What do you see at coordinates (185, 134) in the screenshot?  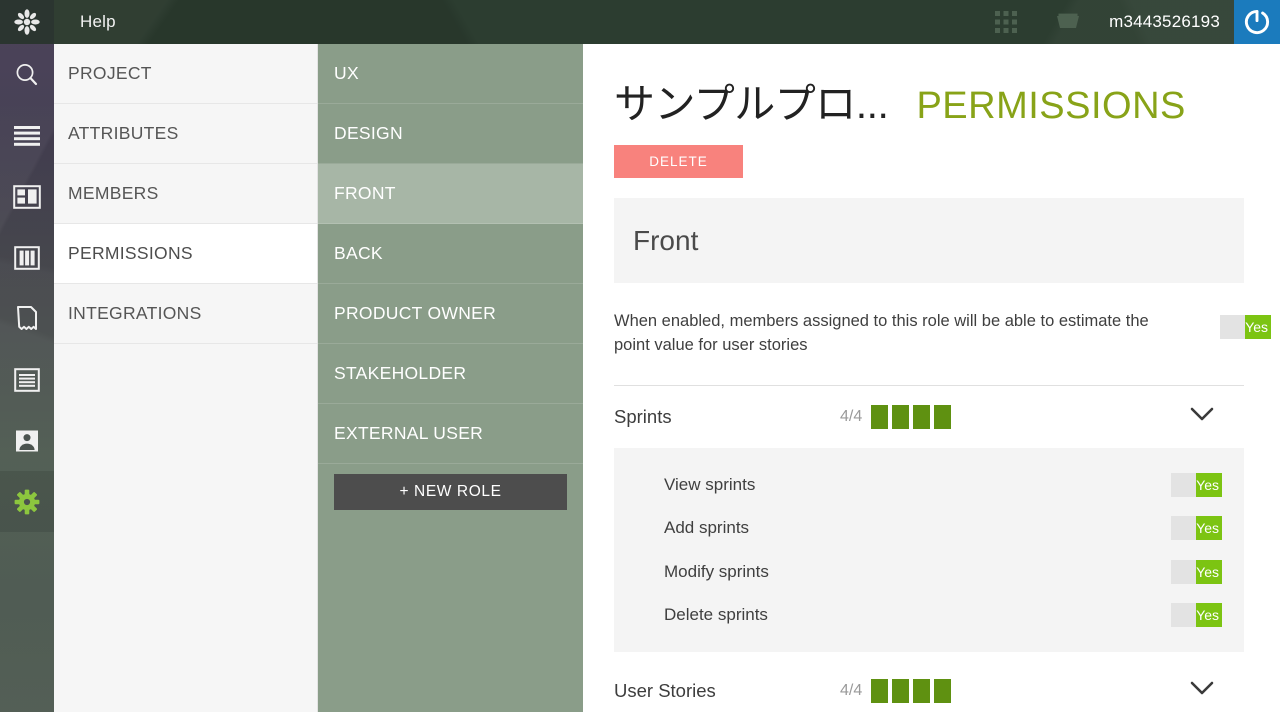 I see `sidebar-item-attributes: ATTRIBUTES` at bounding box center [185, 134].